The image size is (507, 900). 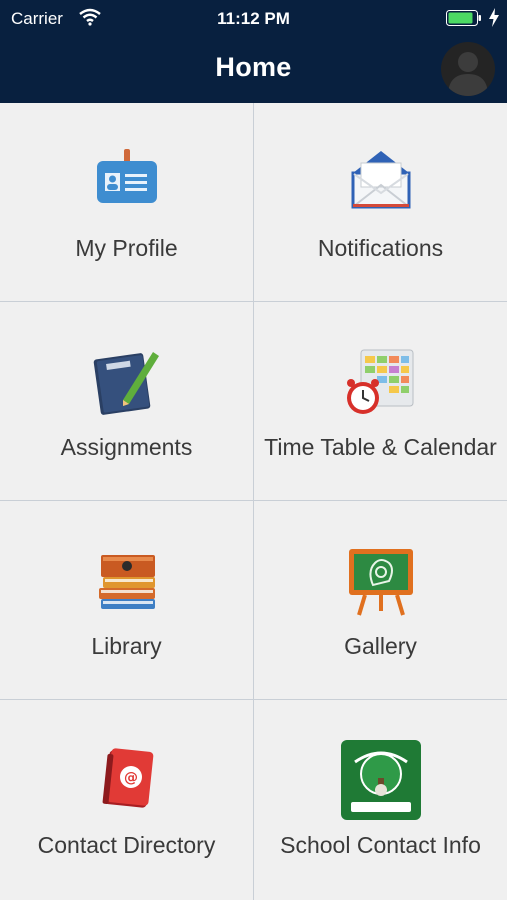 What do you see at coordinates (380, 248) in the screenshot?
I see `tile-label: Notifications` at bounding box center [380, 248].